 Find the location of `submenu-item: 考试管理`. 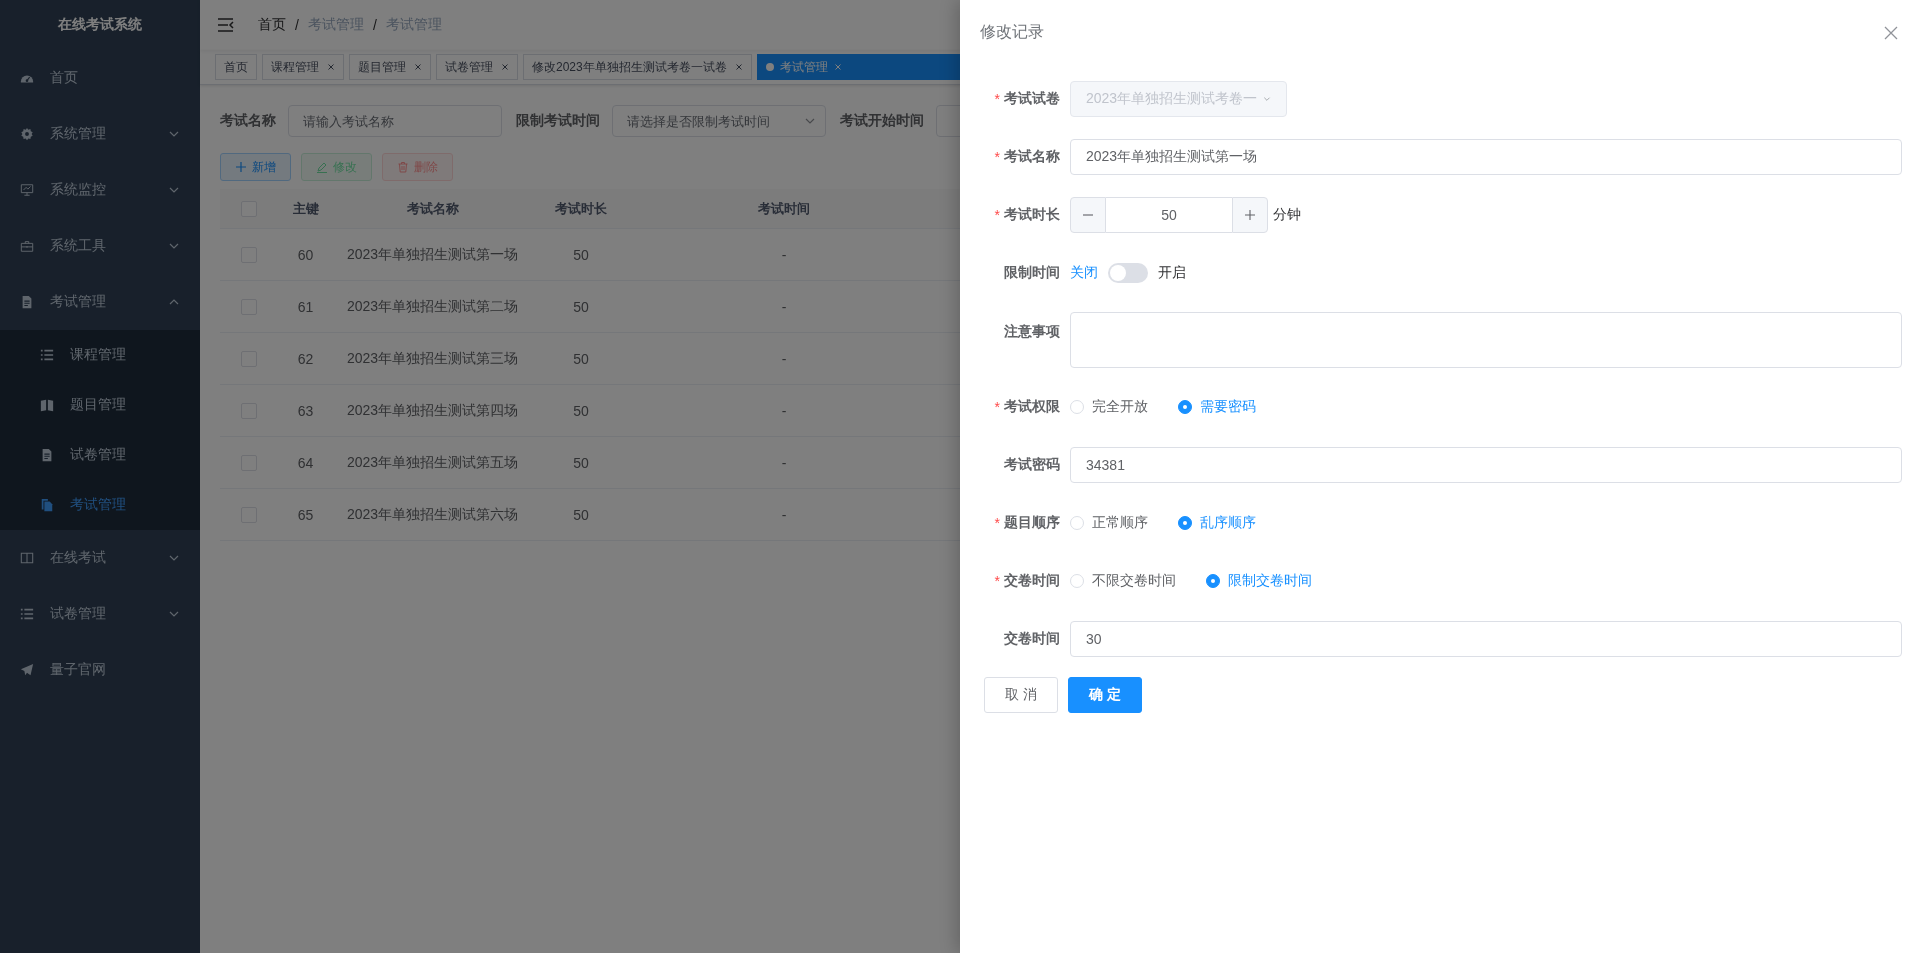

submenu-item: 考试管理 is located at coordinates (100, 505).